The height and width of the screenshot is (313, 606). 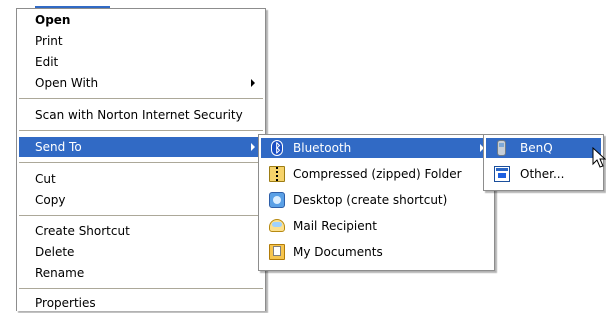 What do you see at coordinates (49, 41) in the screenshot?
I see `menu-item-label: Print` at bounding box center [49, 41].